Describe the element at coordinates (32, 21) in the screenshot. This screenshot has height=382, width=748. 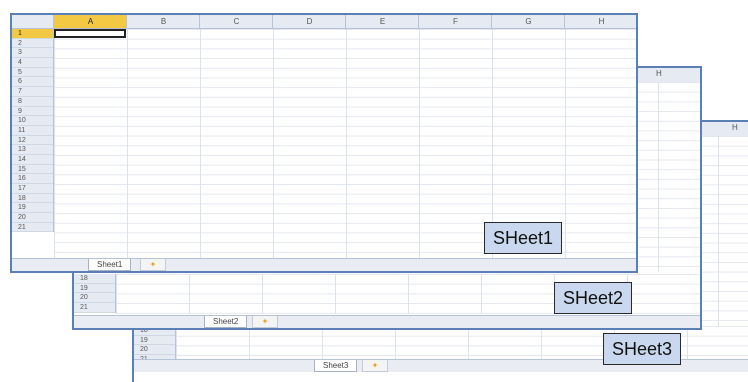
I see `select-all-corner` at that location.